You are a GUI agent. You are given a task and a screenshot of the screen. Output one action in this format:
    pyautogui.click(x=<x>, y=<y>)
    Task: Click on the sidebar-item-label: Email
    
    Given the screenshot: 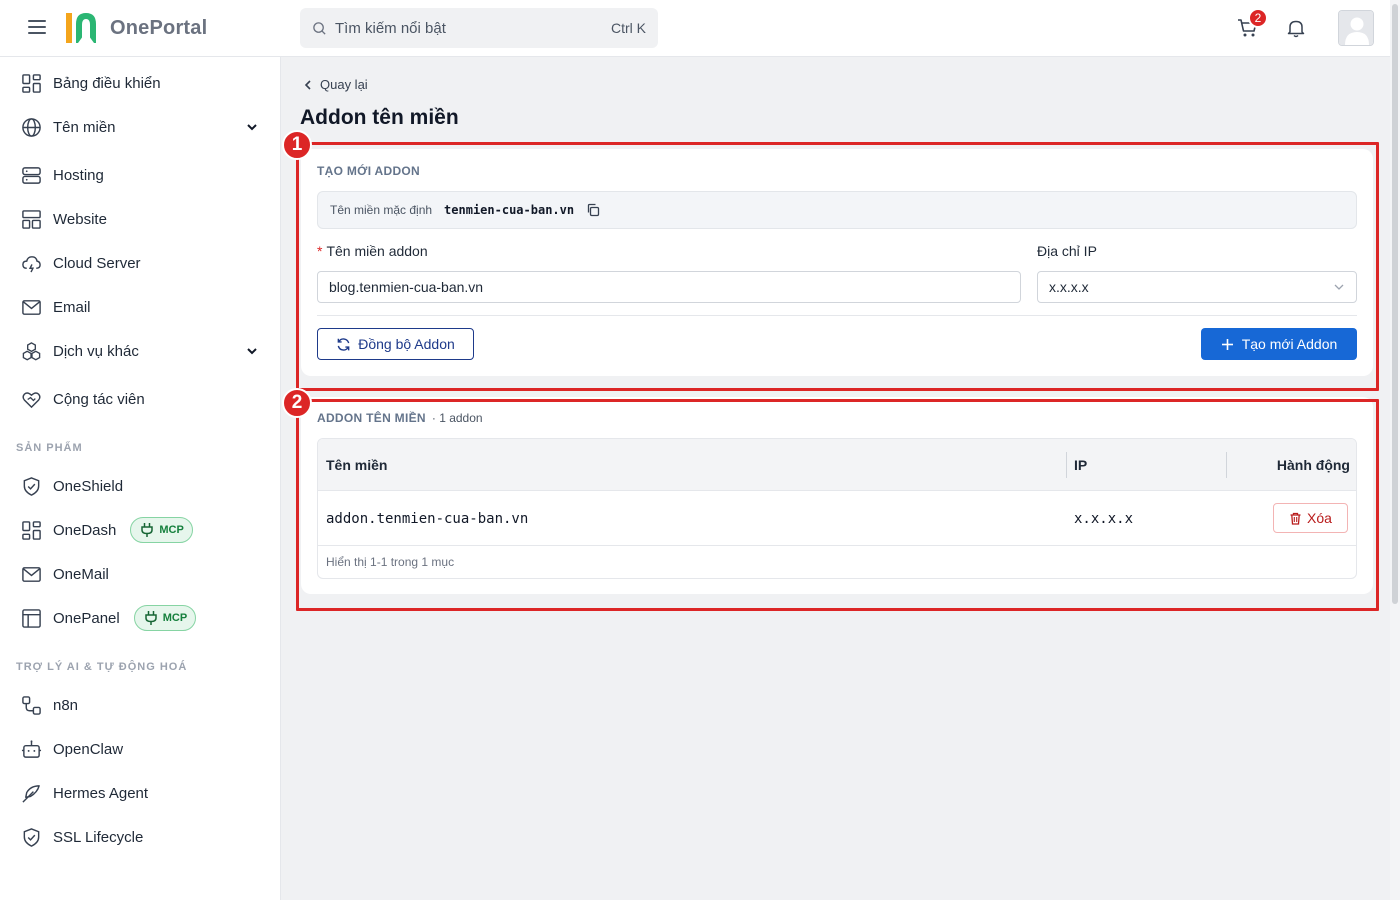 What is the action you would take?
    pyautogui.click(x=72, y=307)
    